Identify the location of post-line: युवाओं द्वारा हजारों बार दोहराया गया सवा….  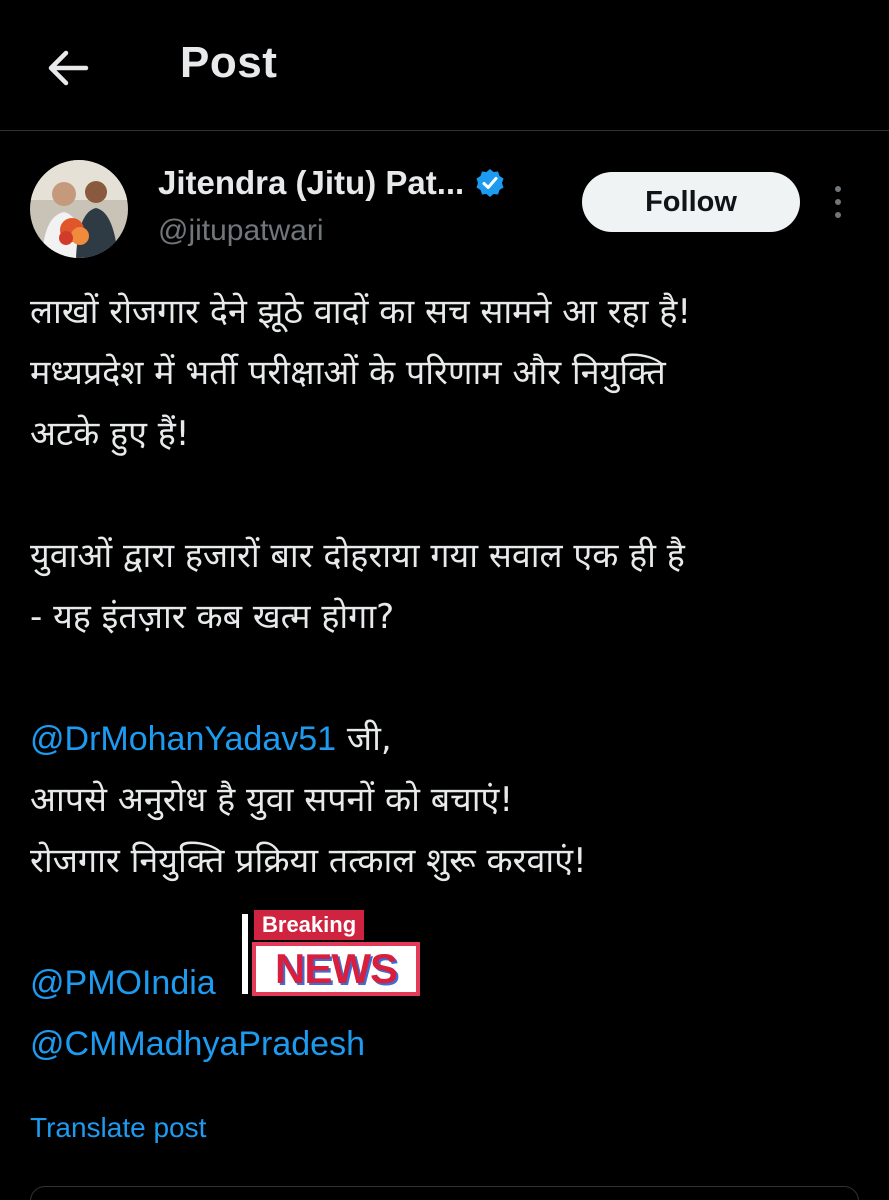
(357, 556).